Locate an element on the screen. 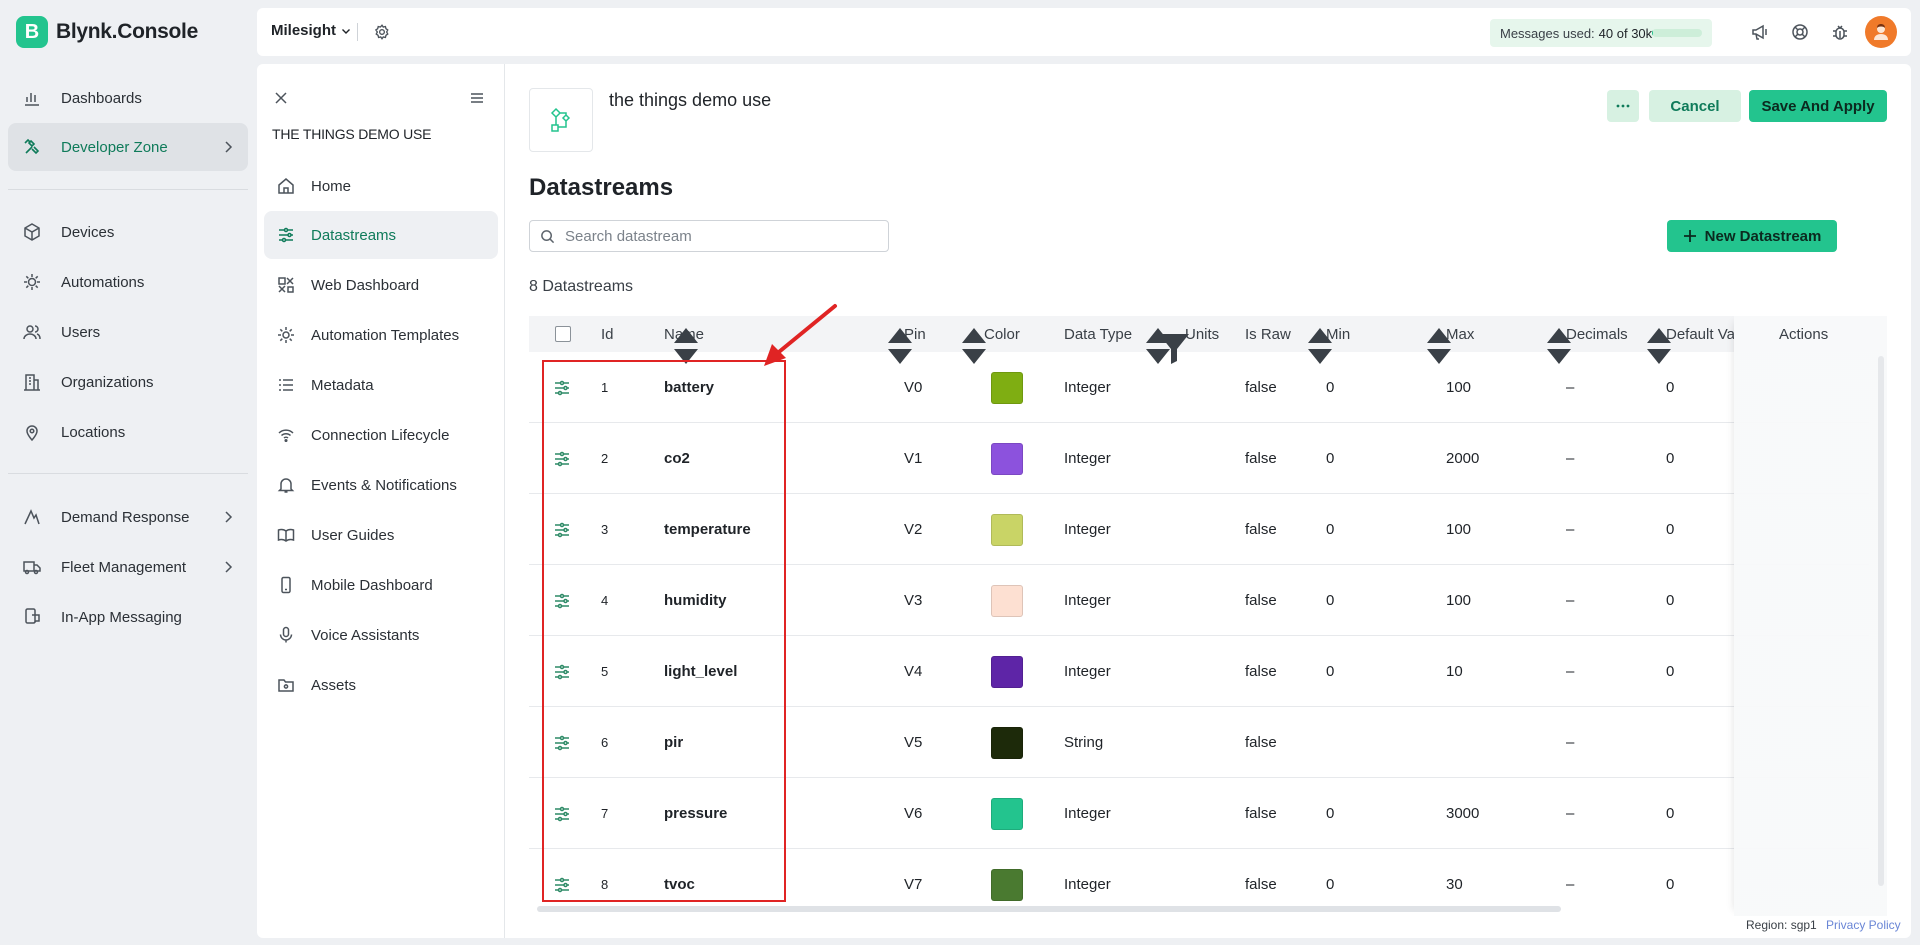  cell-data-type: String is located at coordinates (1084, 742).